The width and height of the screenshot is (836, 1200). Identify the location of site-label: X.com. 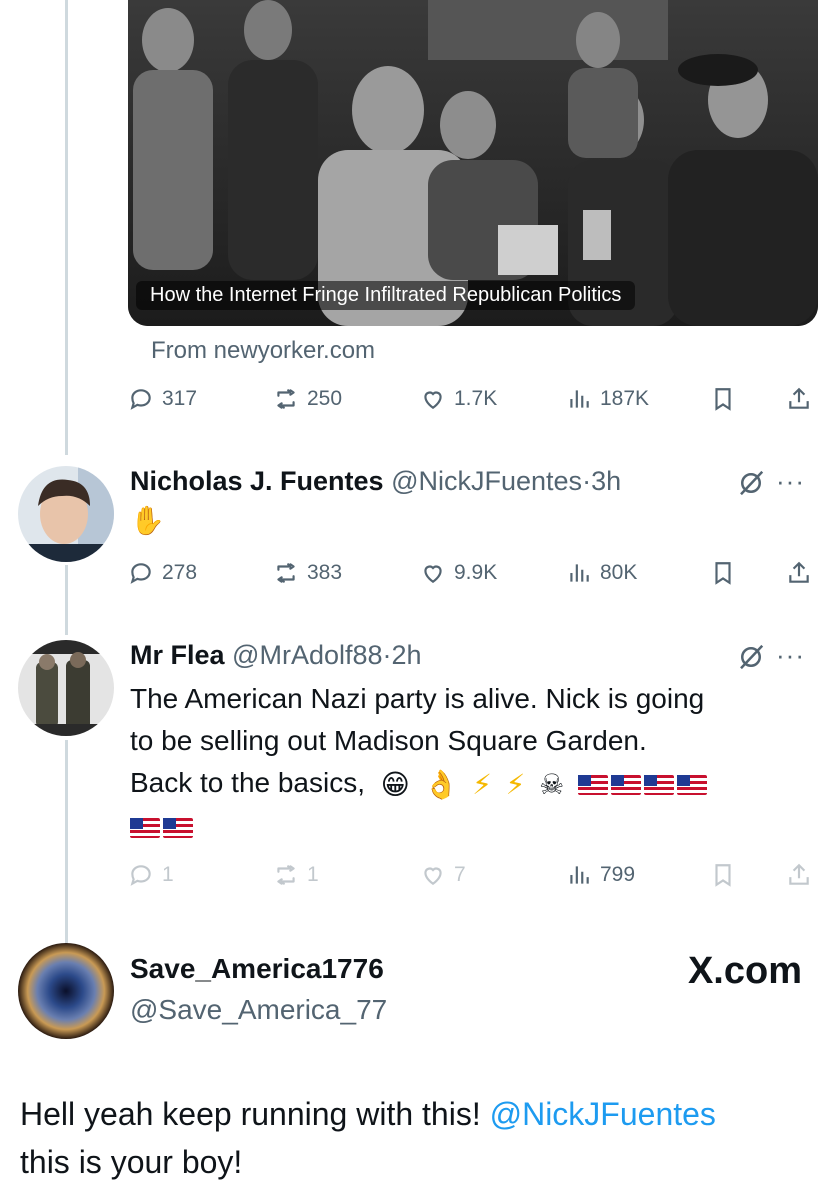
(744, 971).